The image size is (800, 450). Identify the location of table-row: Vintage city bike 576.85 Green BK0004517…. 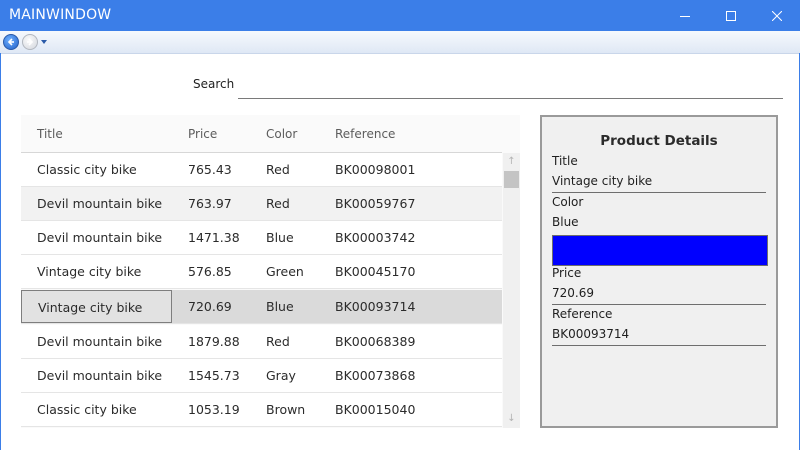
(261, 272).